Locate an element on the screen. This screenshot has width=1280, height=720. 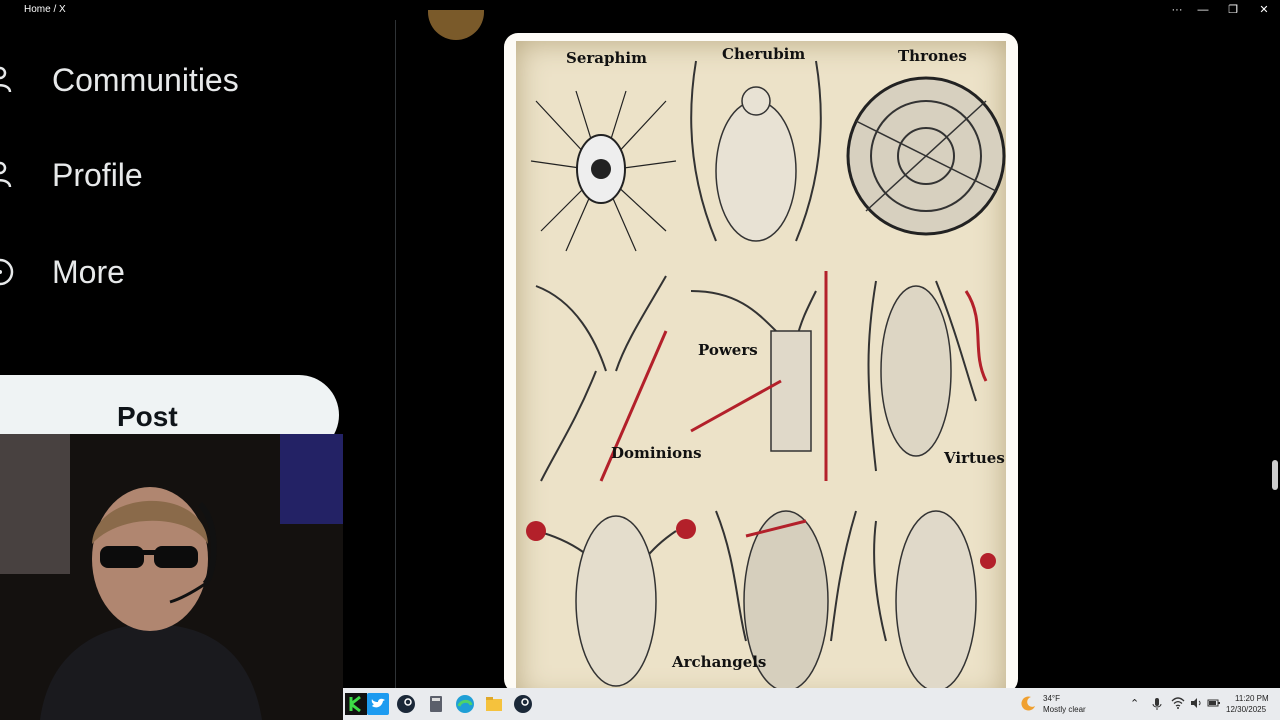
person-icon is located at coordinates (6, 174).